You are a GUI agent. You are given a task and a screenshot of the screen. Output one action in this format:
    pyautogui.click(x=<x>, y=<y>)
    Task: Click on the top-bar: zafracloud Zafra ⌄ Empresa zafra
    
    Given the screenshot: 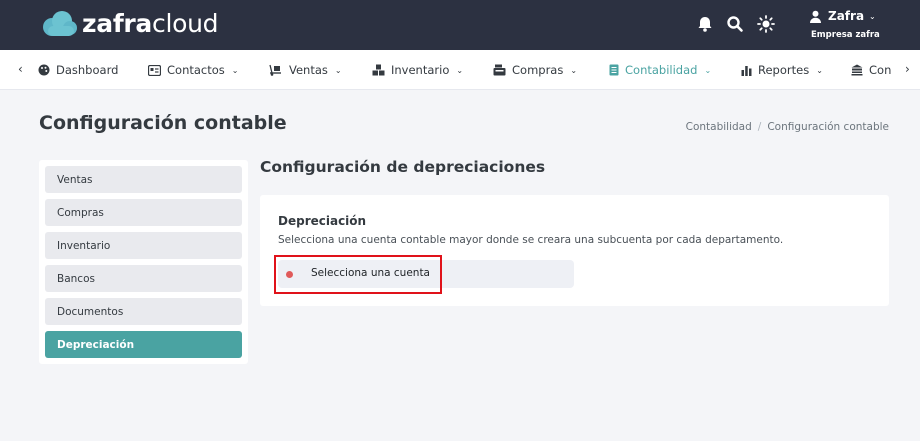 What is the action you would take?
    pyautogui.click(x=460, y=25)
    